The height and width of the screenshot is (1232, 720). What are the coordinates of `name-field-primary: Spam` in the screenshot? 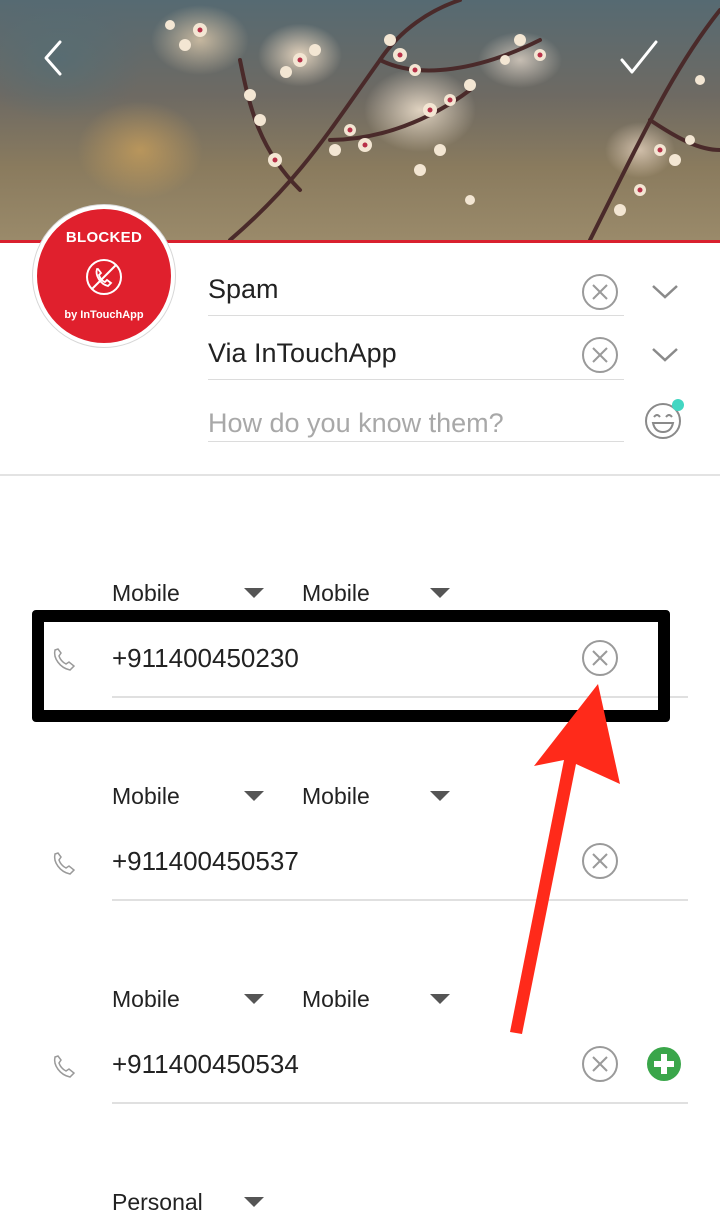 It's located at (416, 291).